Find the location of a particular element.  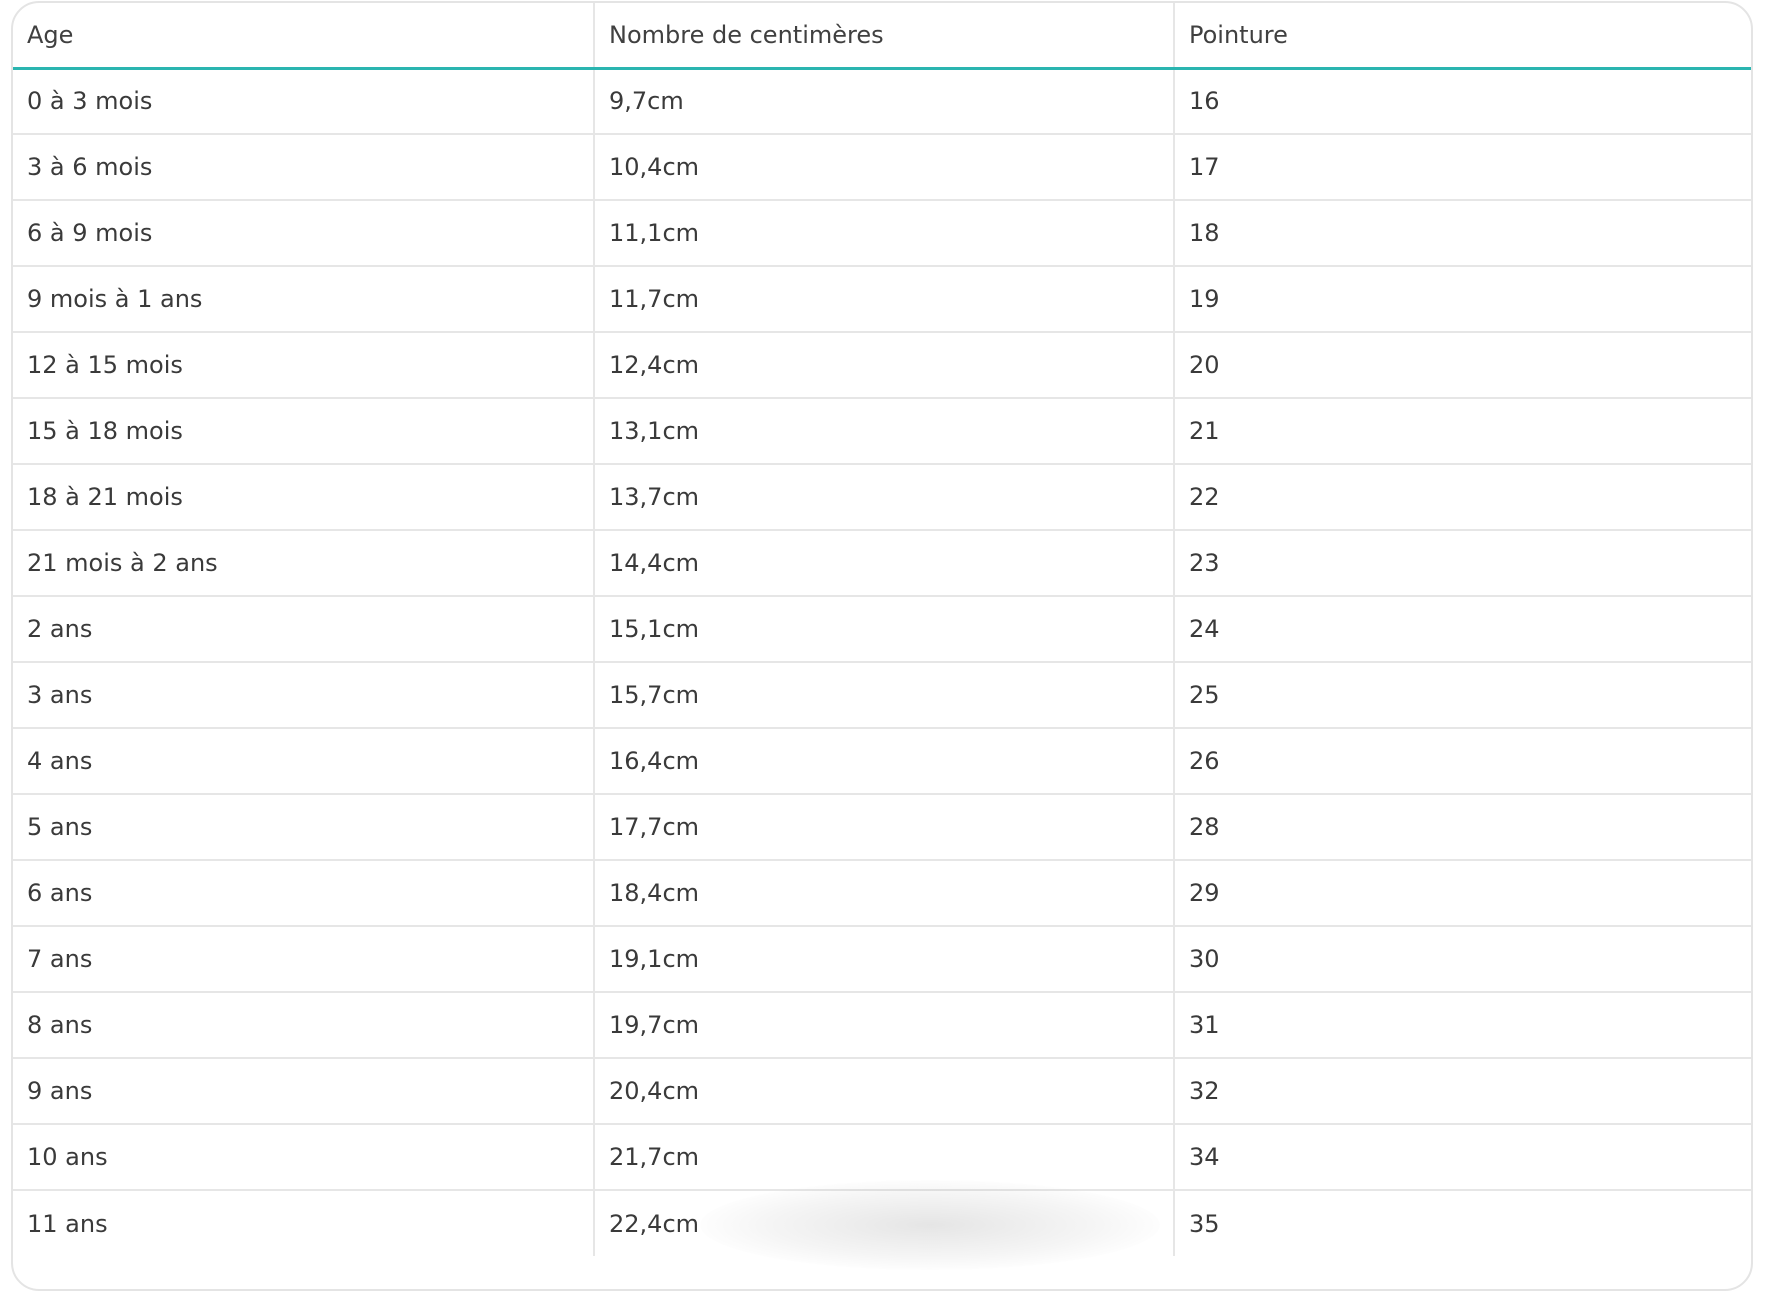

table-row: 3 ans 15,7cm 25 is located at coordinates (882, 695).